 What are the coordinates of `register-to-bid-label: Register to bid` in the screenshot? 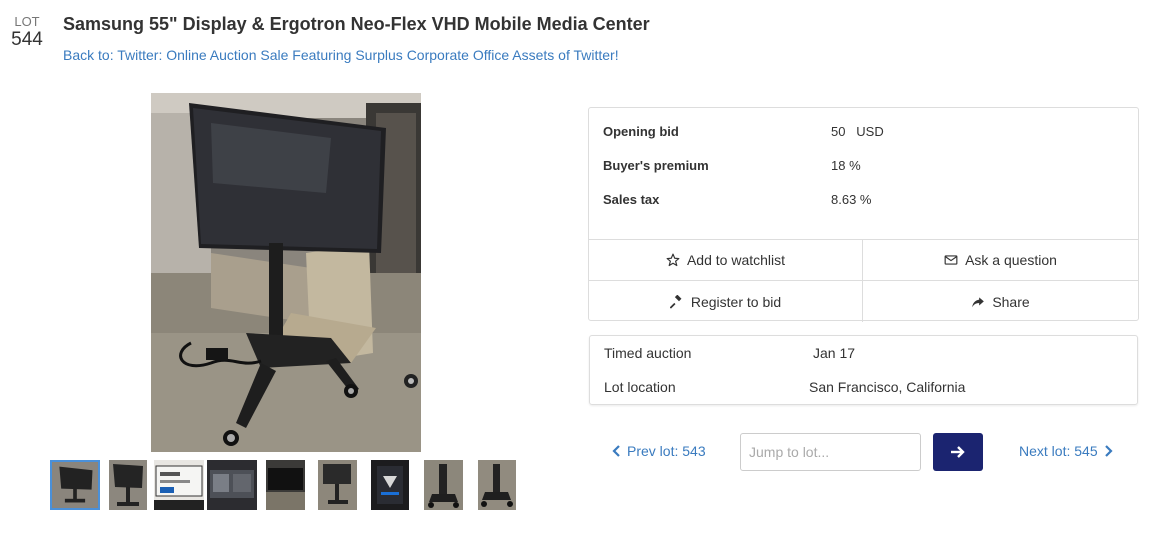 It's located at (736, 301).